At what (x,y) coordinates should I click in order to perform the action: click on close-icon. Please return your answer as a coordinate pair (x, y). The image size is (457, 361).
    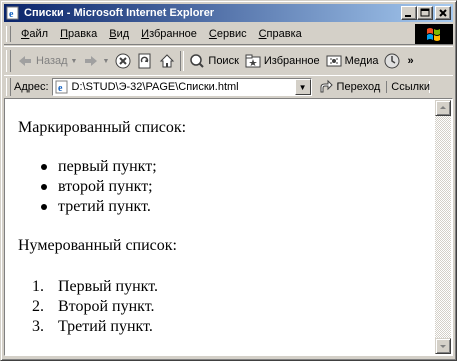
    Looking at the image, I should click on (443, 13).